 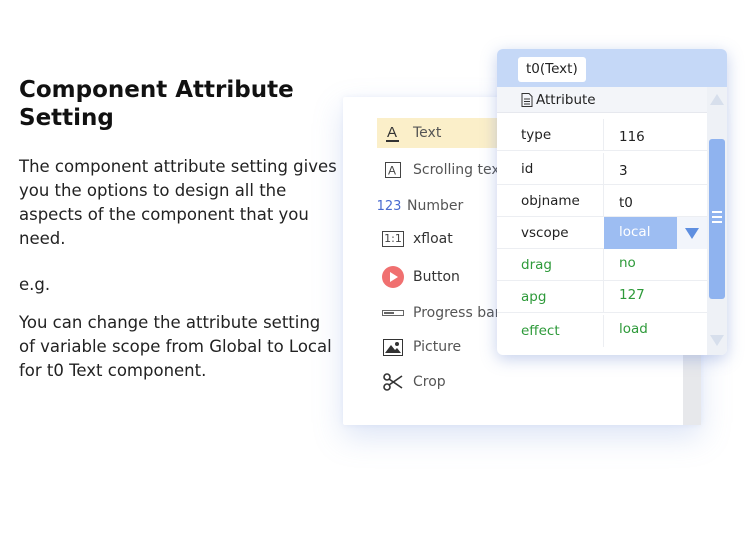 I want to click on text-a-icon: A, so click(x=393, y=133).